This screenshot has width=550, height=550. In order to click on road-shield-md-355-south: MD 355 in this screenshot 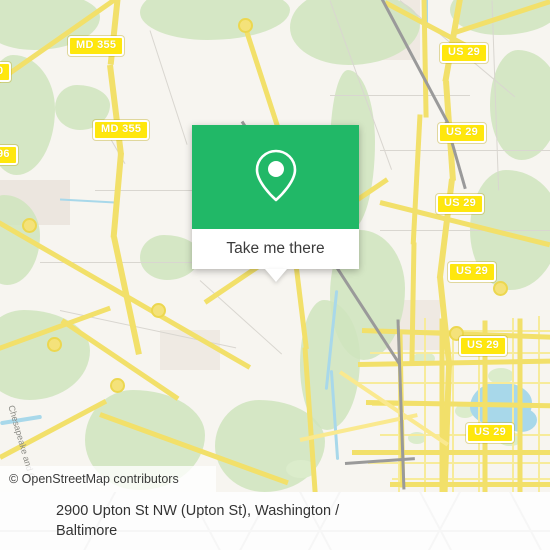, I will do `click(121, 130)`.